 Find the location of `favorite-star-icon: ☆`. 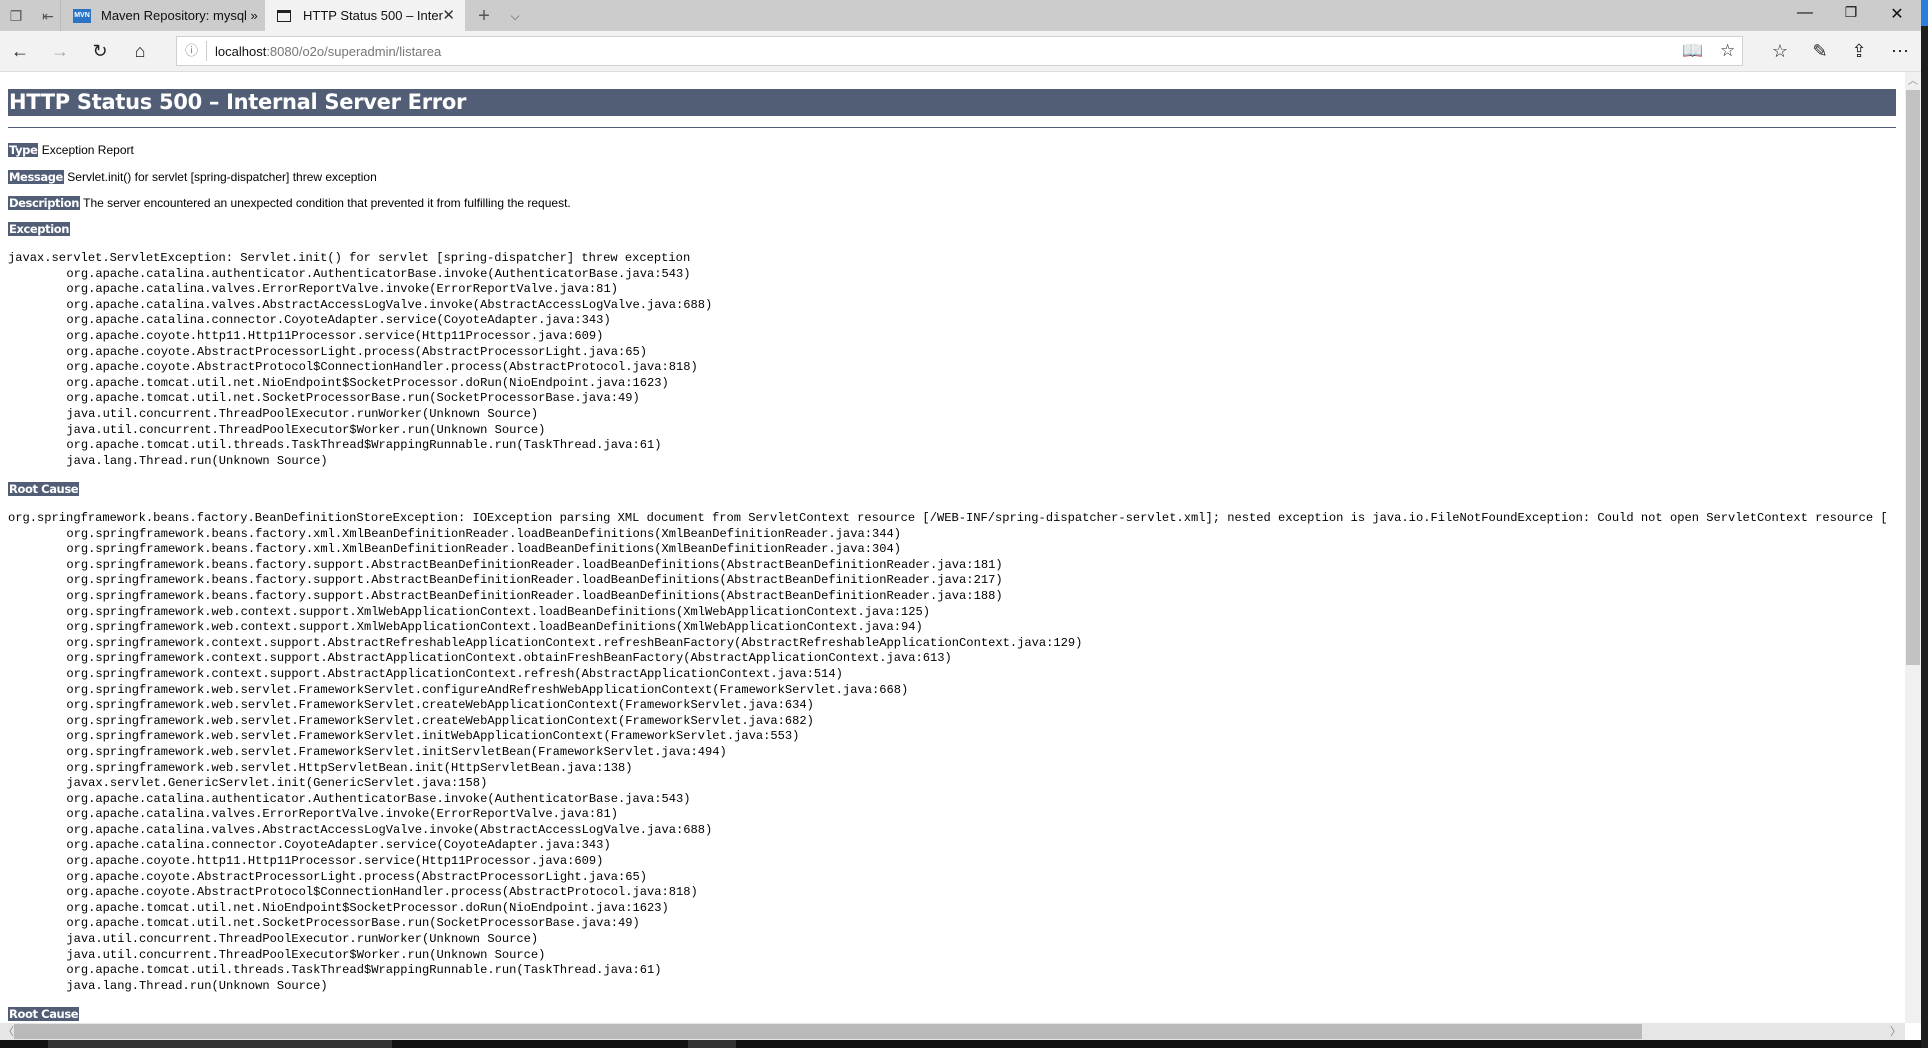

favorite-star-icon: ☆ is located at coordinates (1727, 51).